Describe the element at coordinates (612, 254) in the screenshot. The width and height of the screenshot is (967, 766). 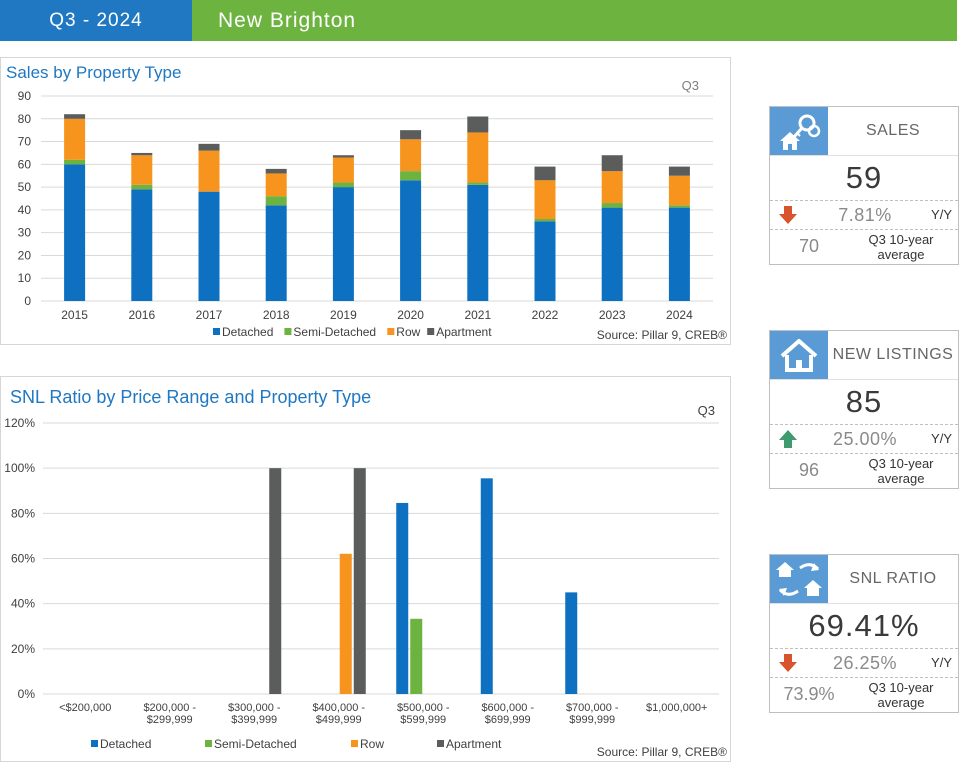
I see `bar-detached-2023` at that location.